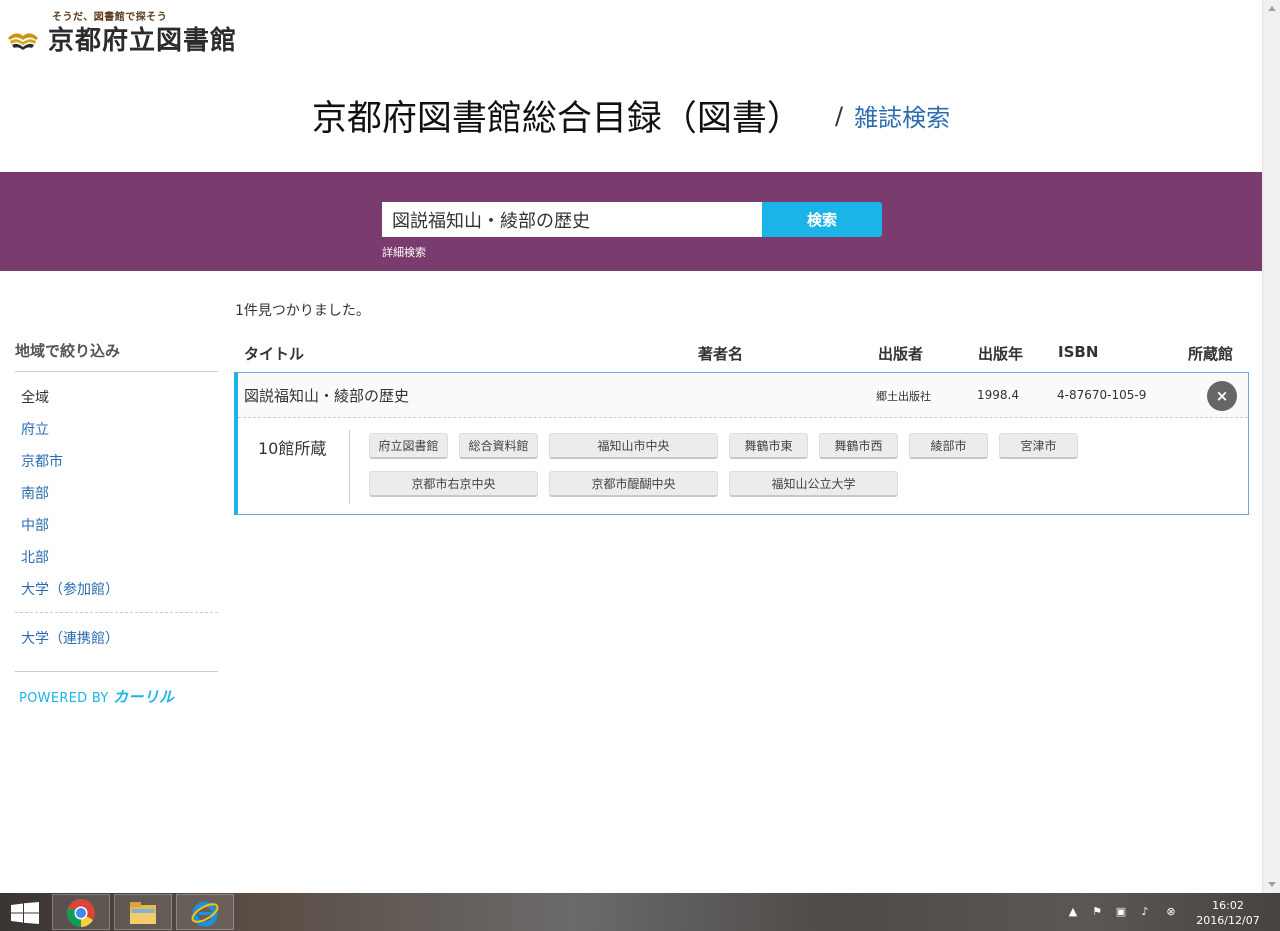 This screenshot has width=1280, height=931. What do you see at coordinates (292, 448) in the screenshot?
I see `holdings-count: 10館所蔵` at bounding box center [292, 448].